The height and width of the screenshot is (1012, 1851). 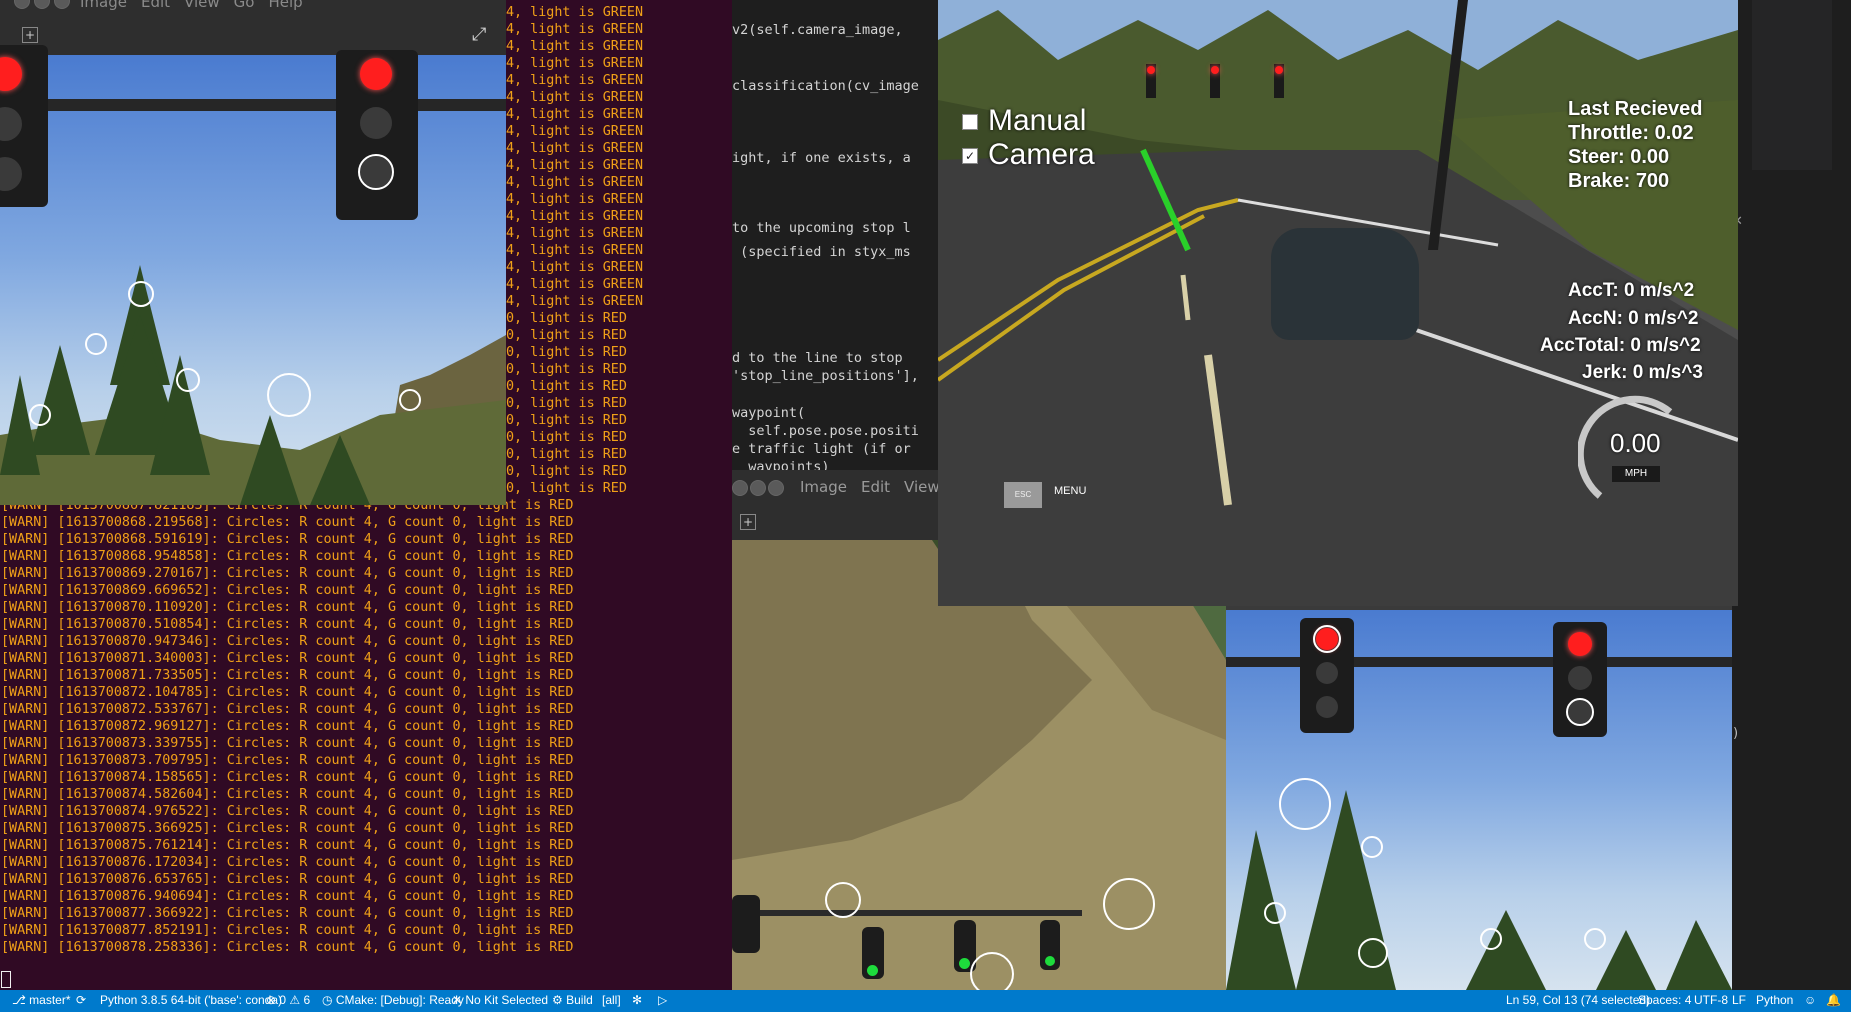 I want to click on cmake-kit: ✕ No Kit Selected, so click(x=500, y=1000).